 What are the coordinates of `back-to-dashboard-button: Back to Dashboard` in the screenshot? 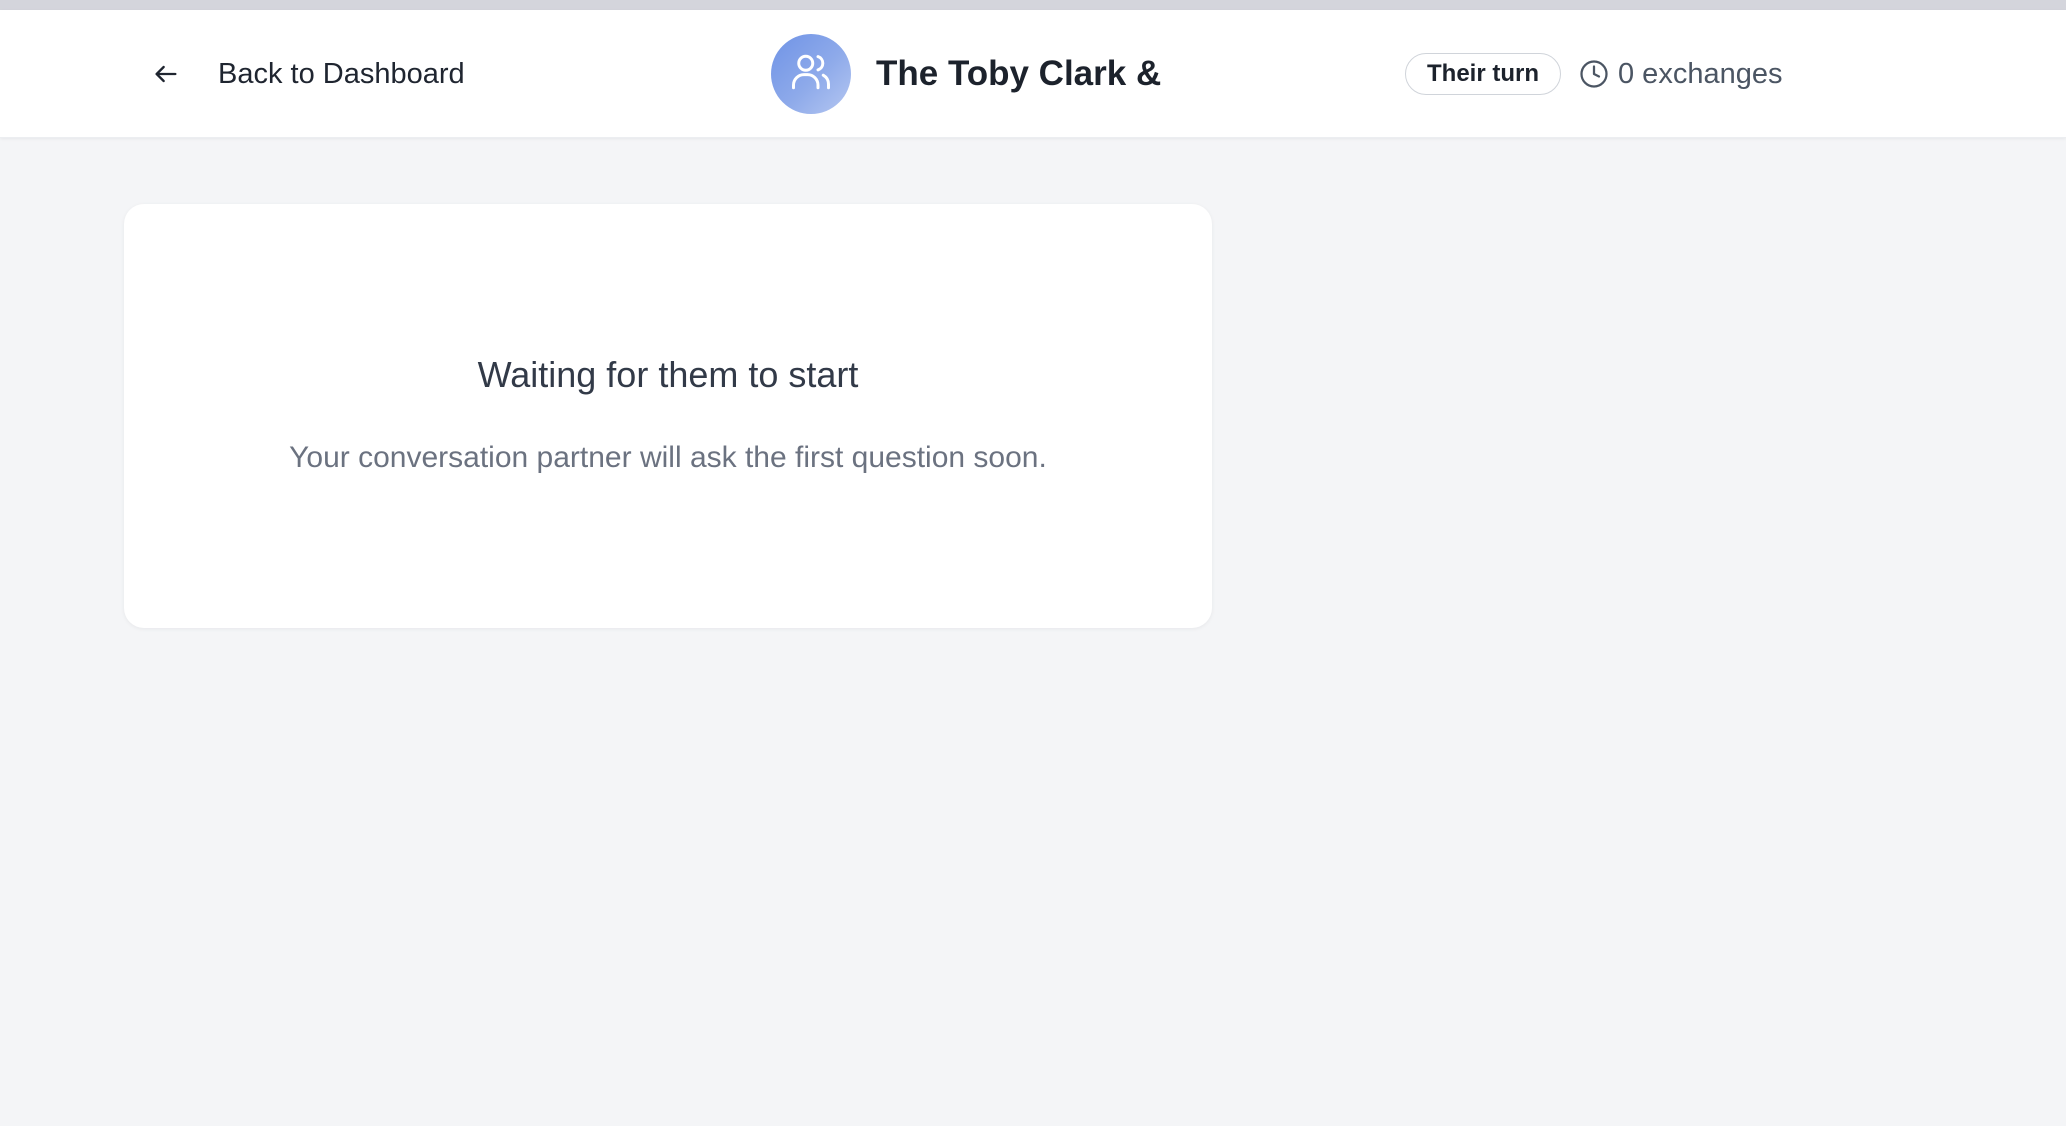 It's located at (307, 74).